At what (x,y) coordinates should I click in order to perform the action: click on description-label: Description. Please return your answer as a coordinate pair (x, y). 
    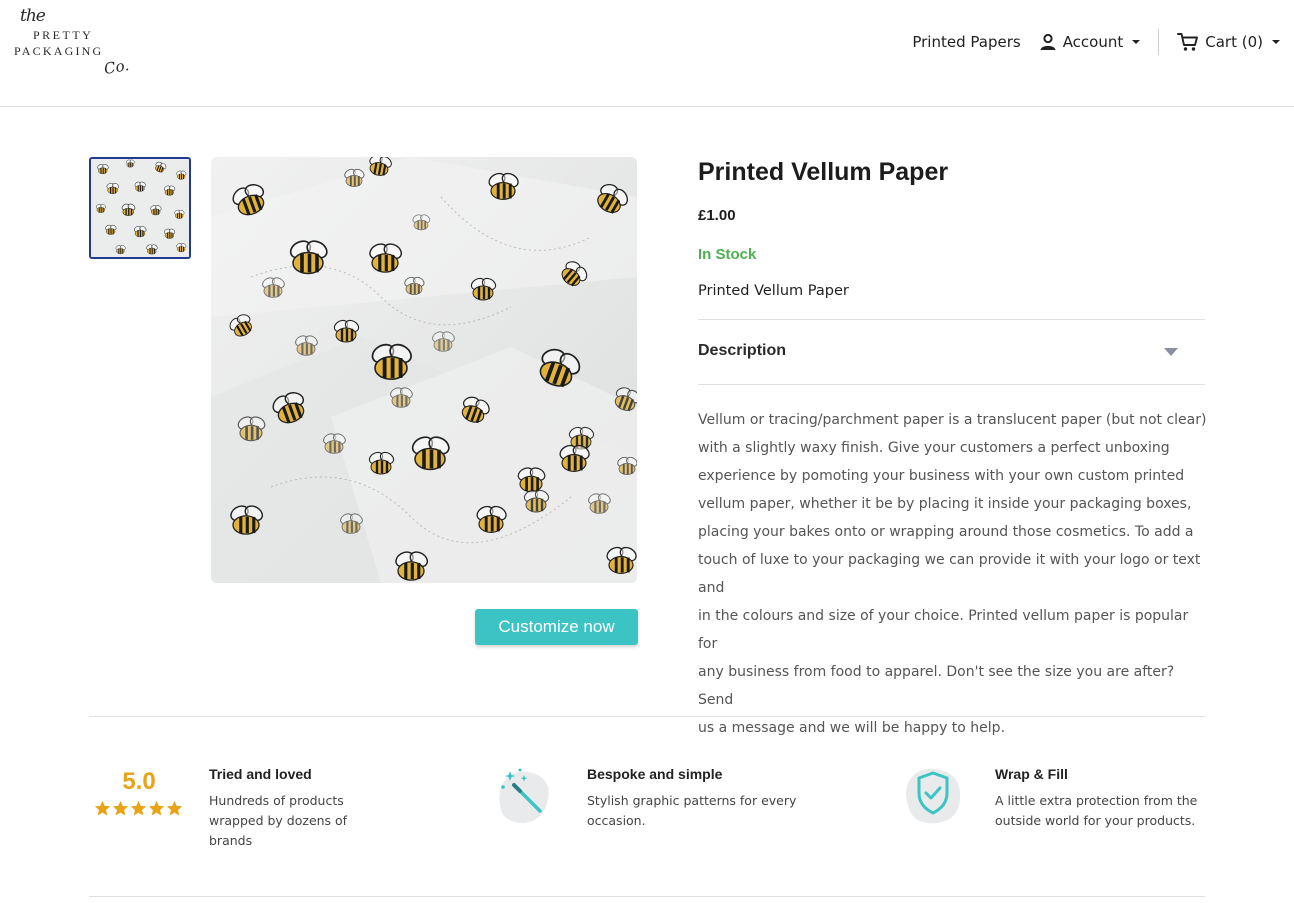
    Looking at the image, I should click on (742, 350).